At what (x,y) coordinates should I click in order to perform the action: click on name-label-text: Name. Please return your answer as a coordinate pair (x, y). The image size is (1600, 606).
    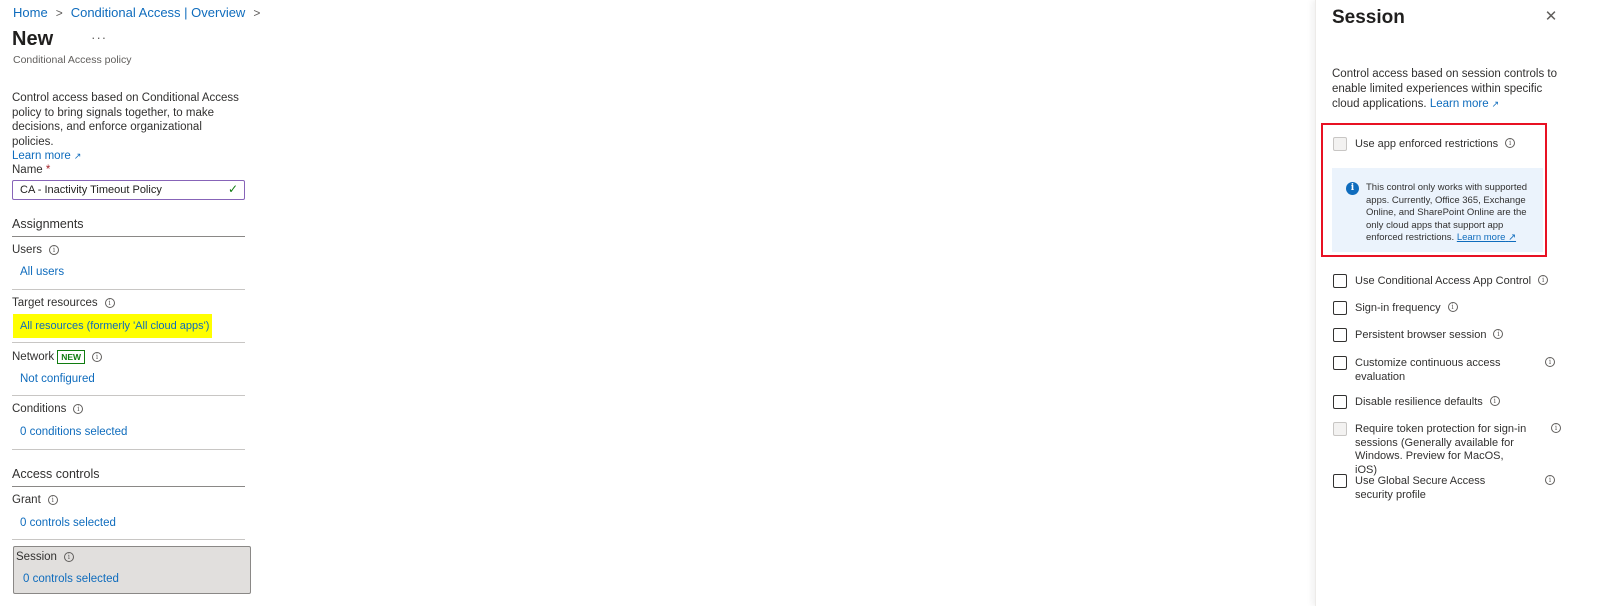
    Looking at the image, I should click on (27, 170).